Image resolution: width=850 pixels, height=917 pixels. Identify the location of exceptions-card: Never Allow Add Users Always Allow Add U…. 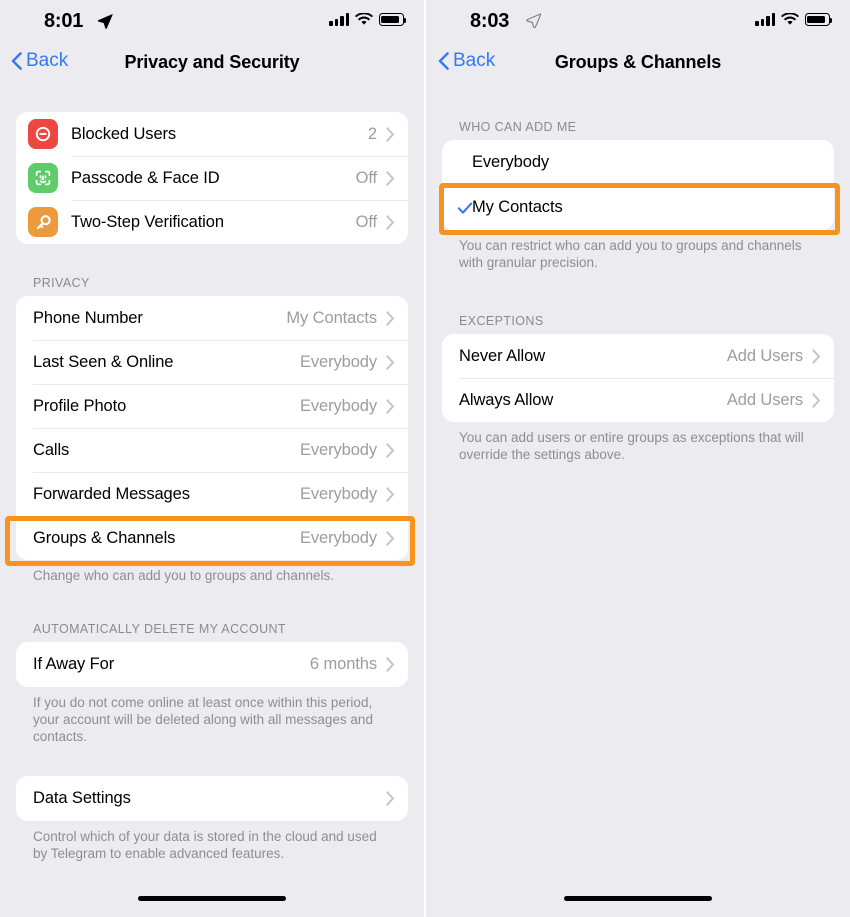
(638, 378).